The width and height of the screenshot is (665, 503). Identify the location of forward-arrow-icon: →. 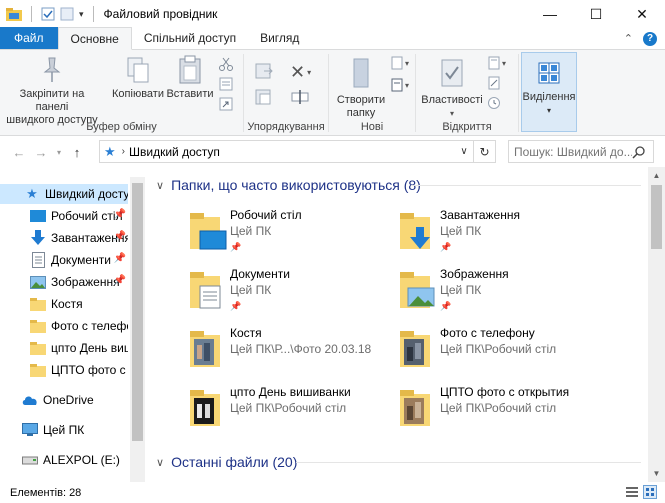
(41, 152).